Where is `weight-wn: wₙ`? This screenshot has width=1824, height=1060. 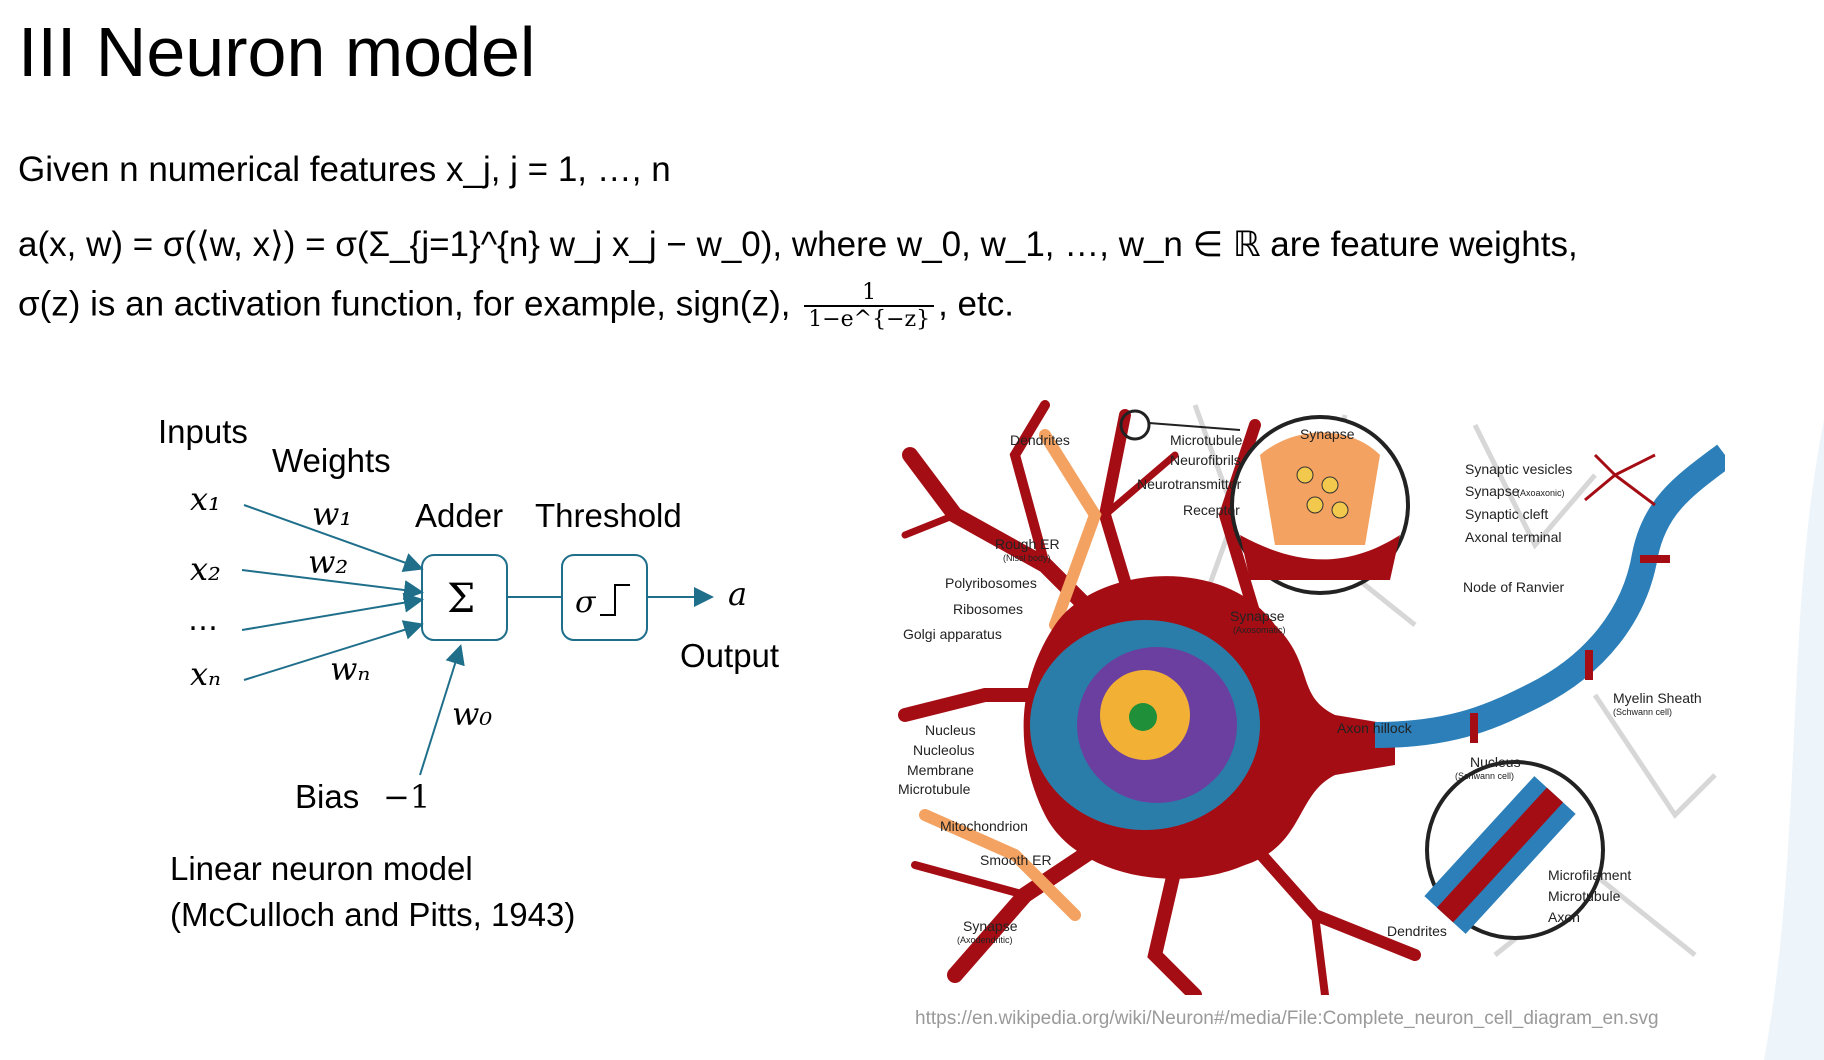
weight-wn: wₙ is located at coordinates (350, 669).